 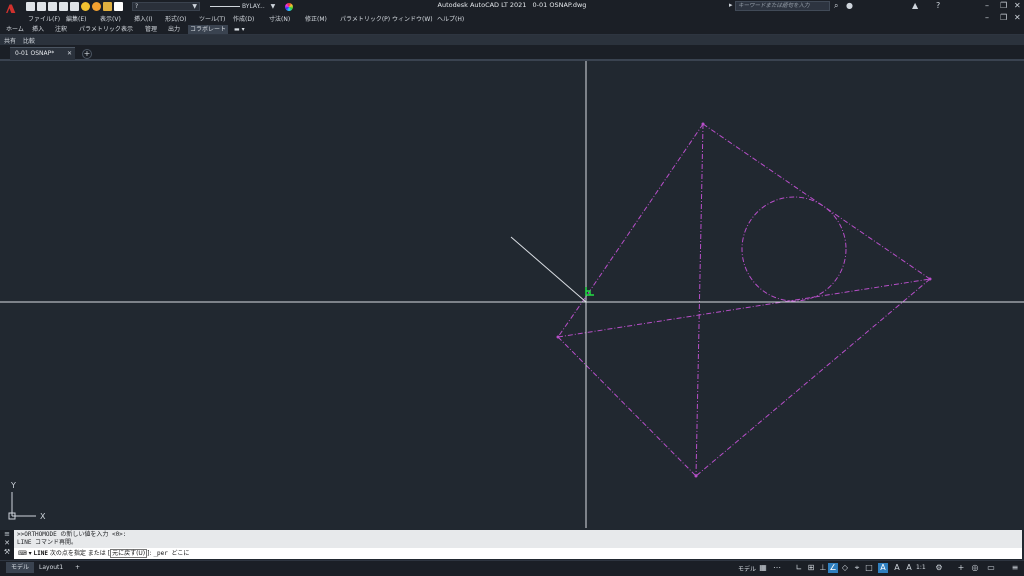 What do you see at coordinates (174, 29) in the screenshot?
I see `tab-output: 出力` at bounding box center [174, 29].